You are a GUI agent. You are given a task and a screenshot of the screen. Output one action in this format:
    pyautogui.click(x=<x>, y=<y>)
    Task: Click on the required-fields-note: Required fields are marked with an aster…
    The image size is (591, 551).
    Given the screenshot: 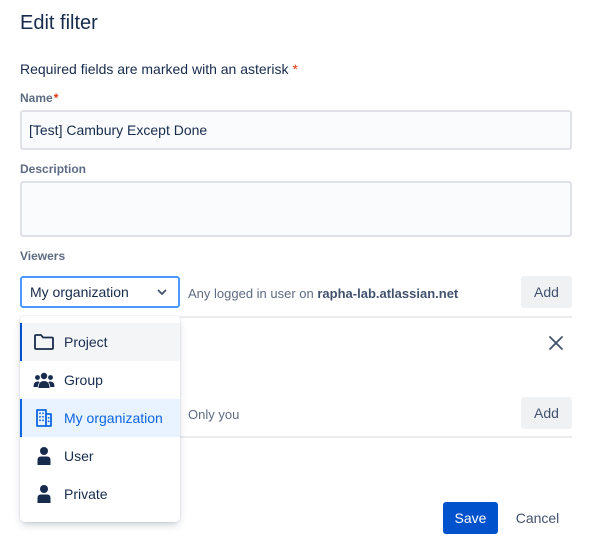 What is the action you would take?
    pyautogui.click(x=159, y=69)
    